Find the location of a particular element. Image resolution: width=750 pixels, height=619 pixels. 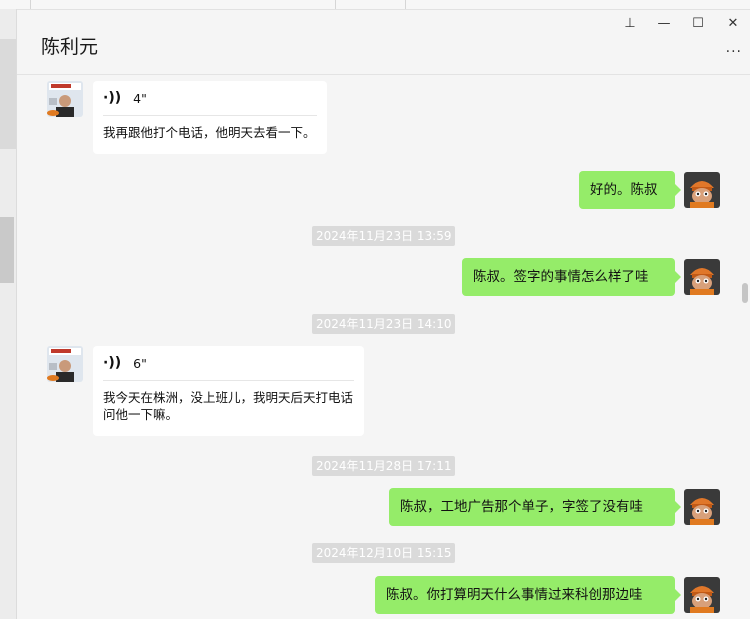

timestamp: 2024年11月28日 17:11 is located at coordinates (384, 466).